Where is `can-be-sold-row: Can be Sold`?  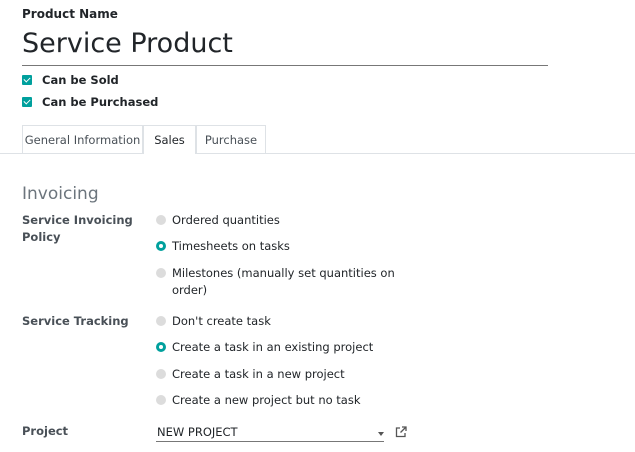
can-be-sold-row: Can be Sold is located at coordinates (70, 80).